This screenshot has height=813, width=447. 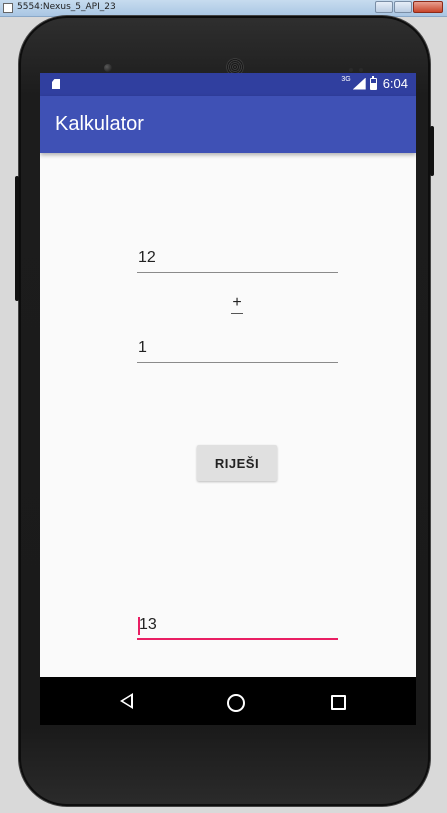 I want to click on sd-card-icon, so click(x=56, y=84).